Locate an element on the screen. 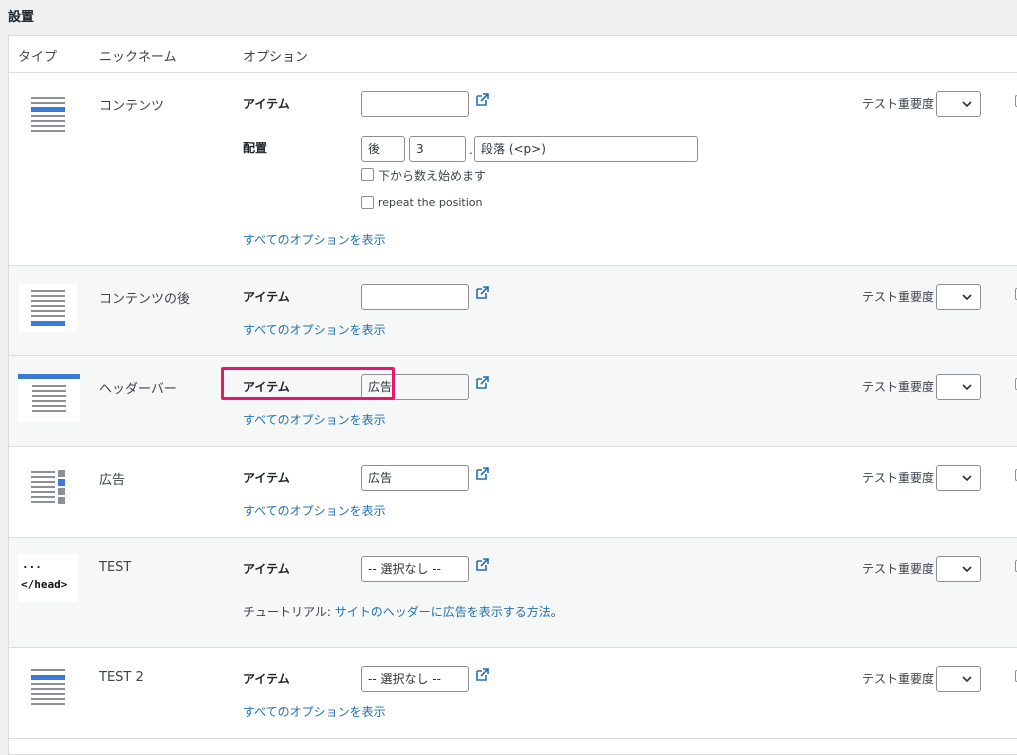 This screenshot has width=1017, height=755. row-nickname: TEST 2 is located at coordinates (121, 677).